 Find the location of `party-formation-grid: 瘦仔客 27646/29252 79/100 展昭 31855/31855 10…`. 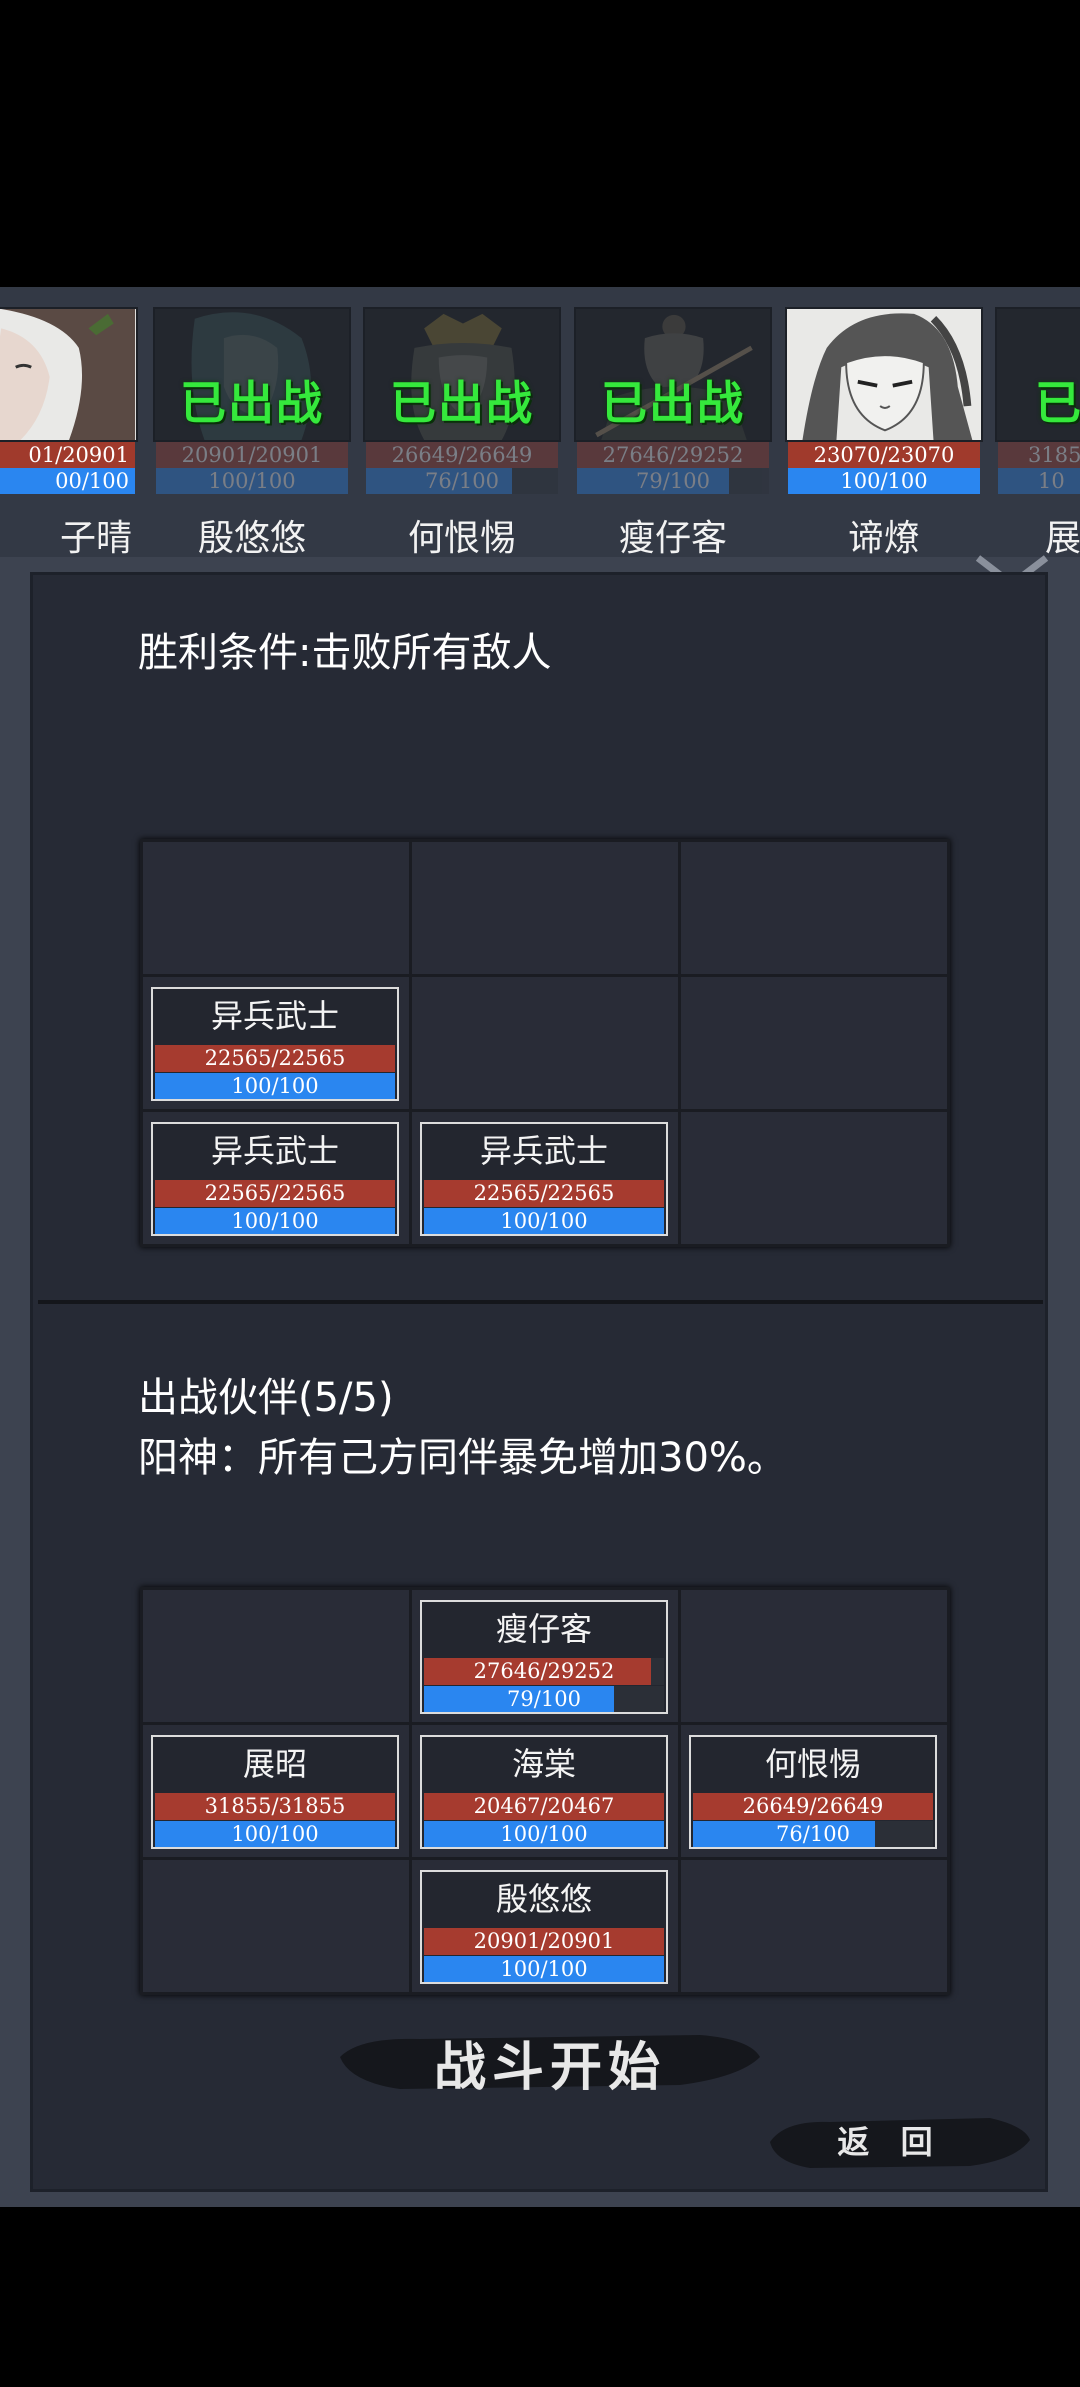

party-formation-grid: 瘦仔客 27646/29252 79/100 展昭 31855/31855 10… is located at coordinates (545, 1791).